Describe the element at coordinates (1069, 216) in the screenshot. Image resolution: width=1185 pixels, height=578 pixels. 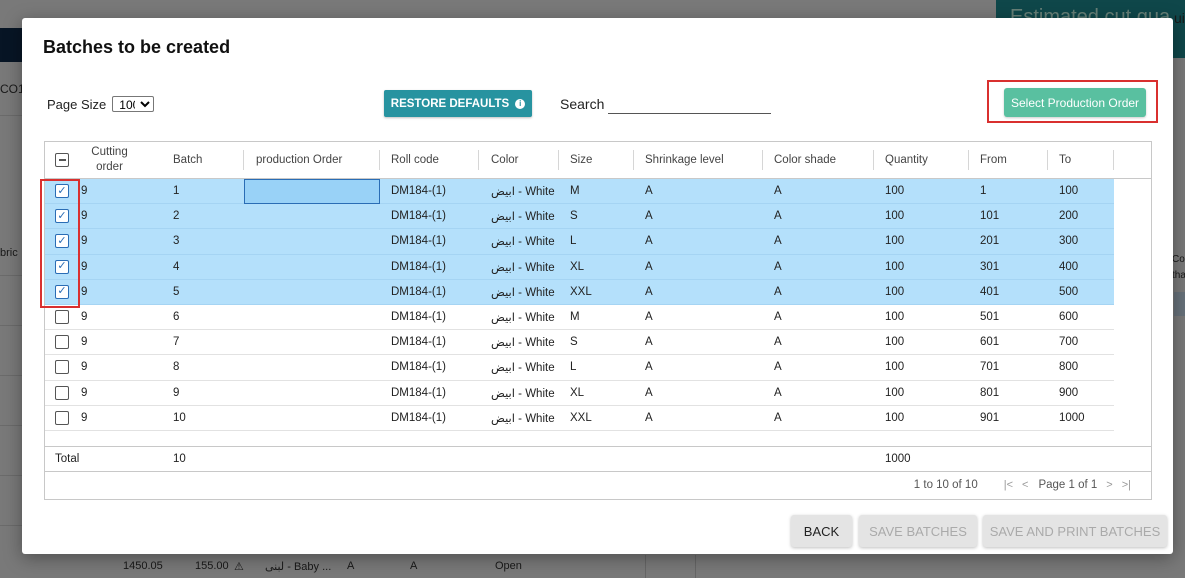
I see `cell-to: 200` at that location.